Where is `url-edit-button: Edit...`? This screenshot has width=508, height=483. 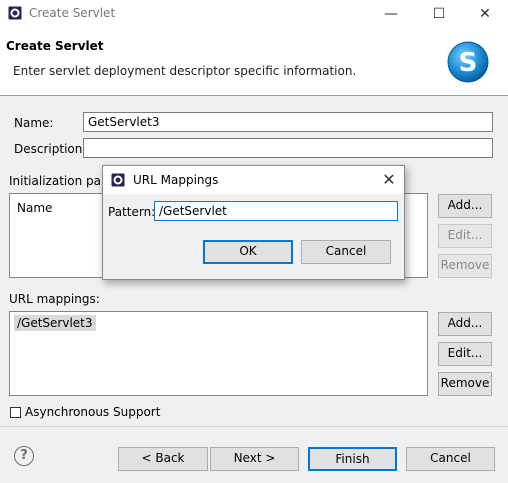 url-edit-button: Edit... is located at coordinates (465, 354).